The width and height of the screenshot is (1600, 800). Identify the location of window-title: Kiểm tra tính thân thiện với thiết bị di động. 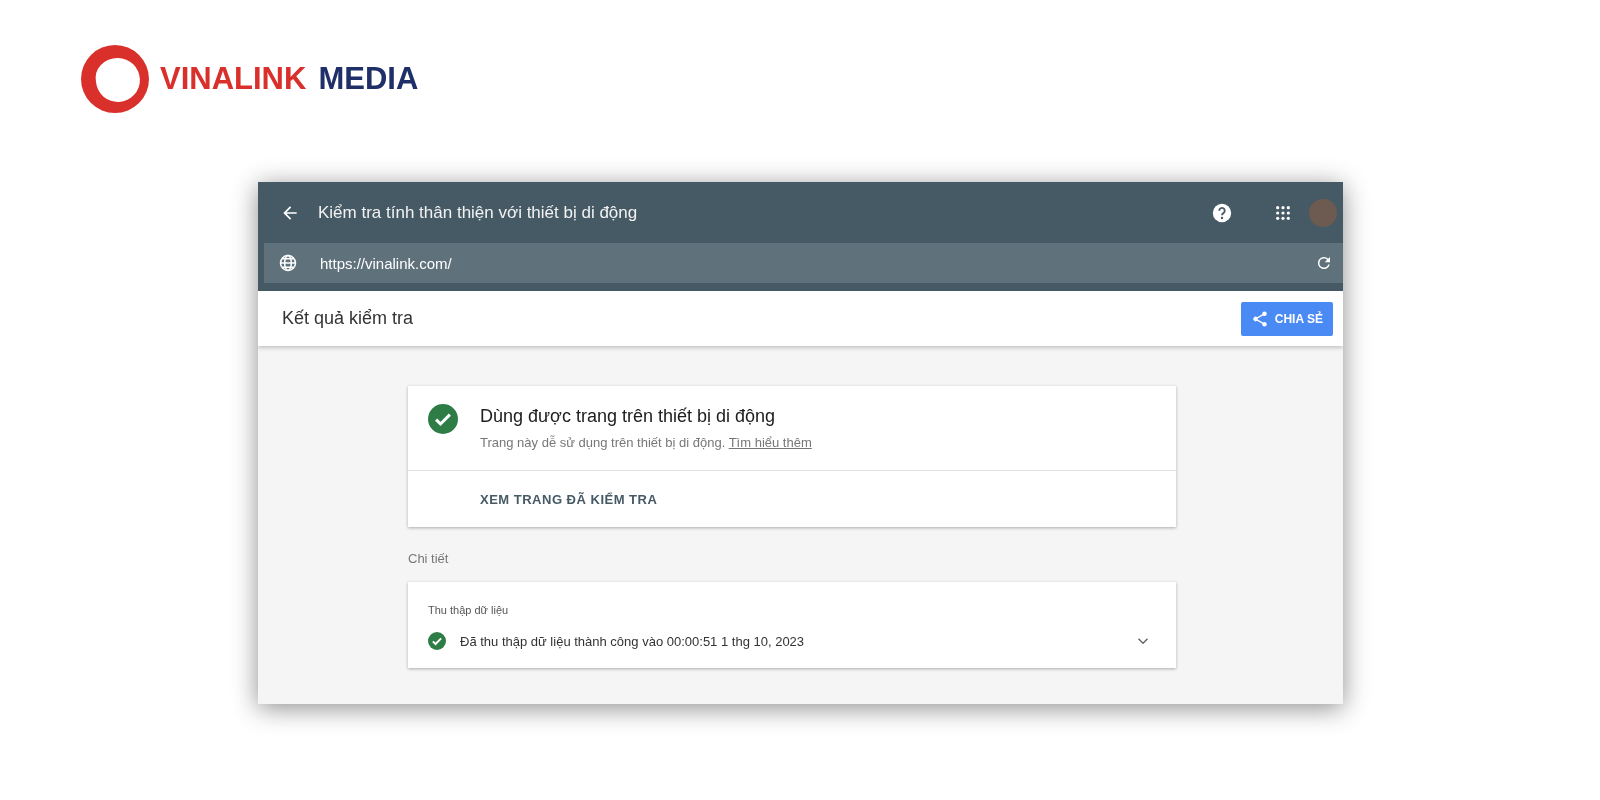
(478, 212).